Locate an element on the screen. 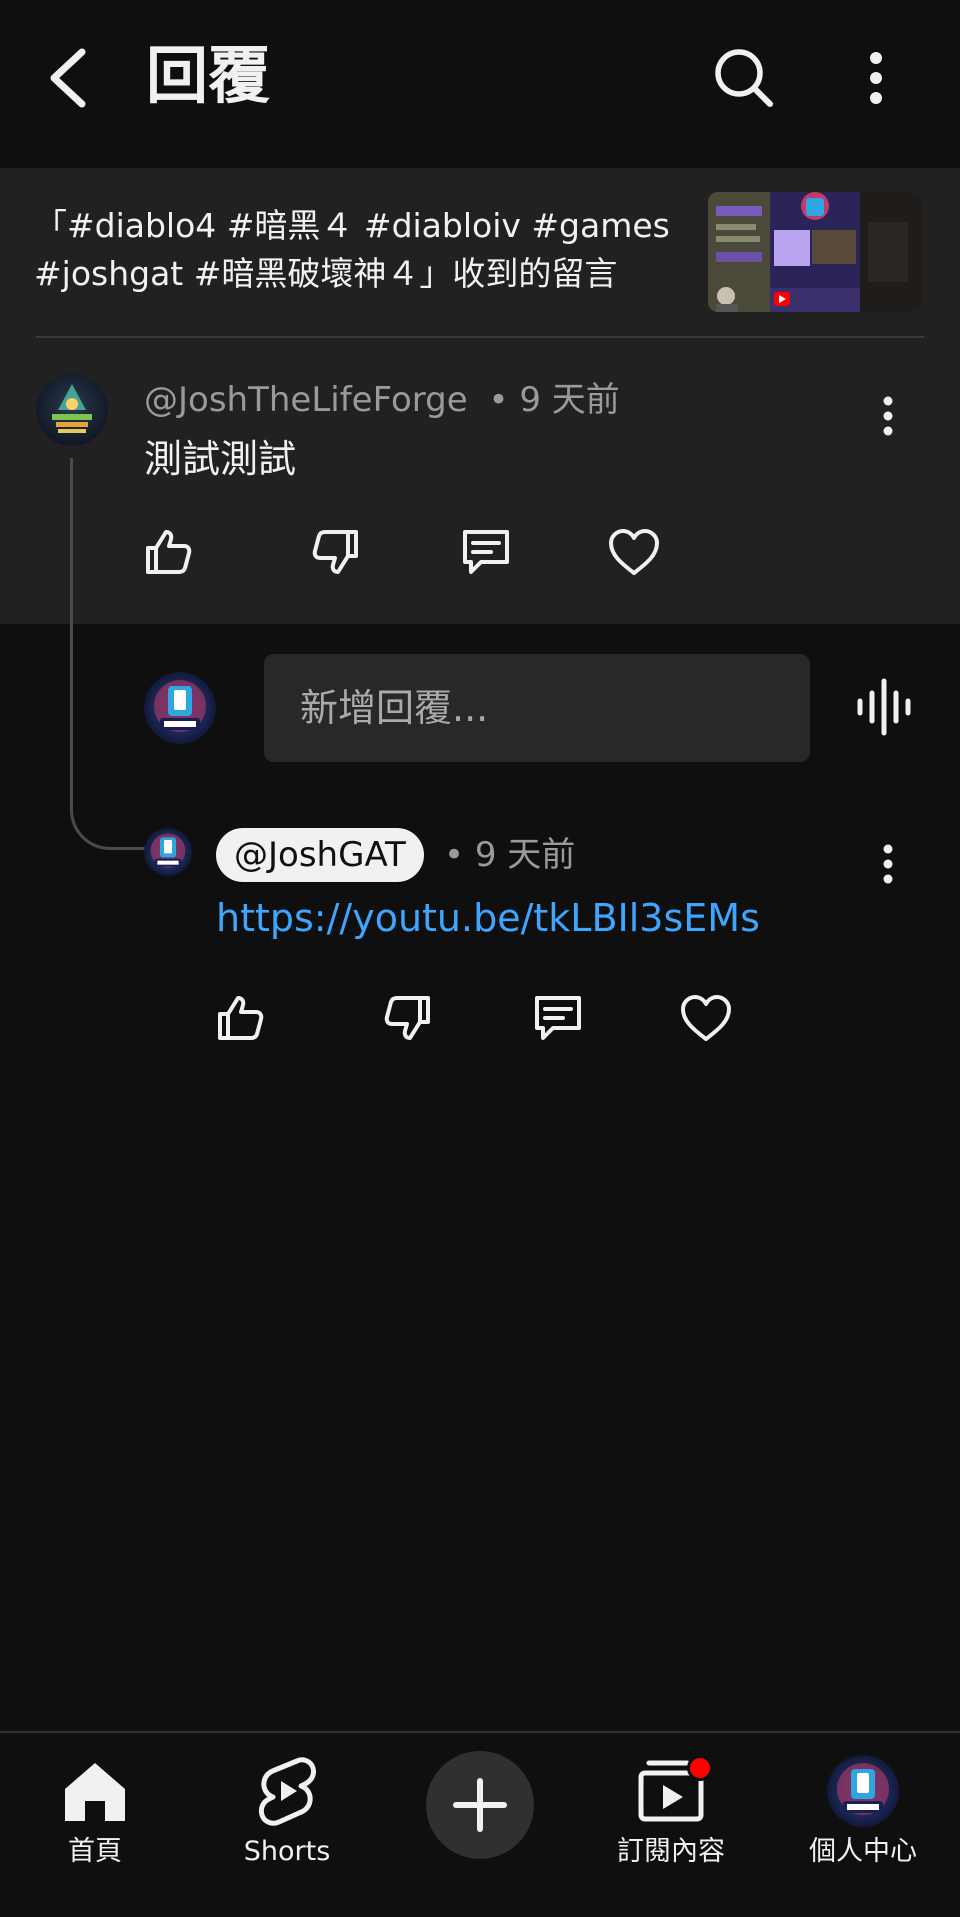 The width and height of the screenshot is (960, 1917). nav-subscriptions-label: 訂閱內容 is located at coordinates (671, 1851).